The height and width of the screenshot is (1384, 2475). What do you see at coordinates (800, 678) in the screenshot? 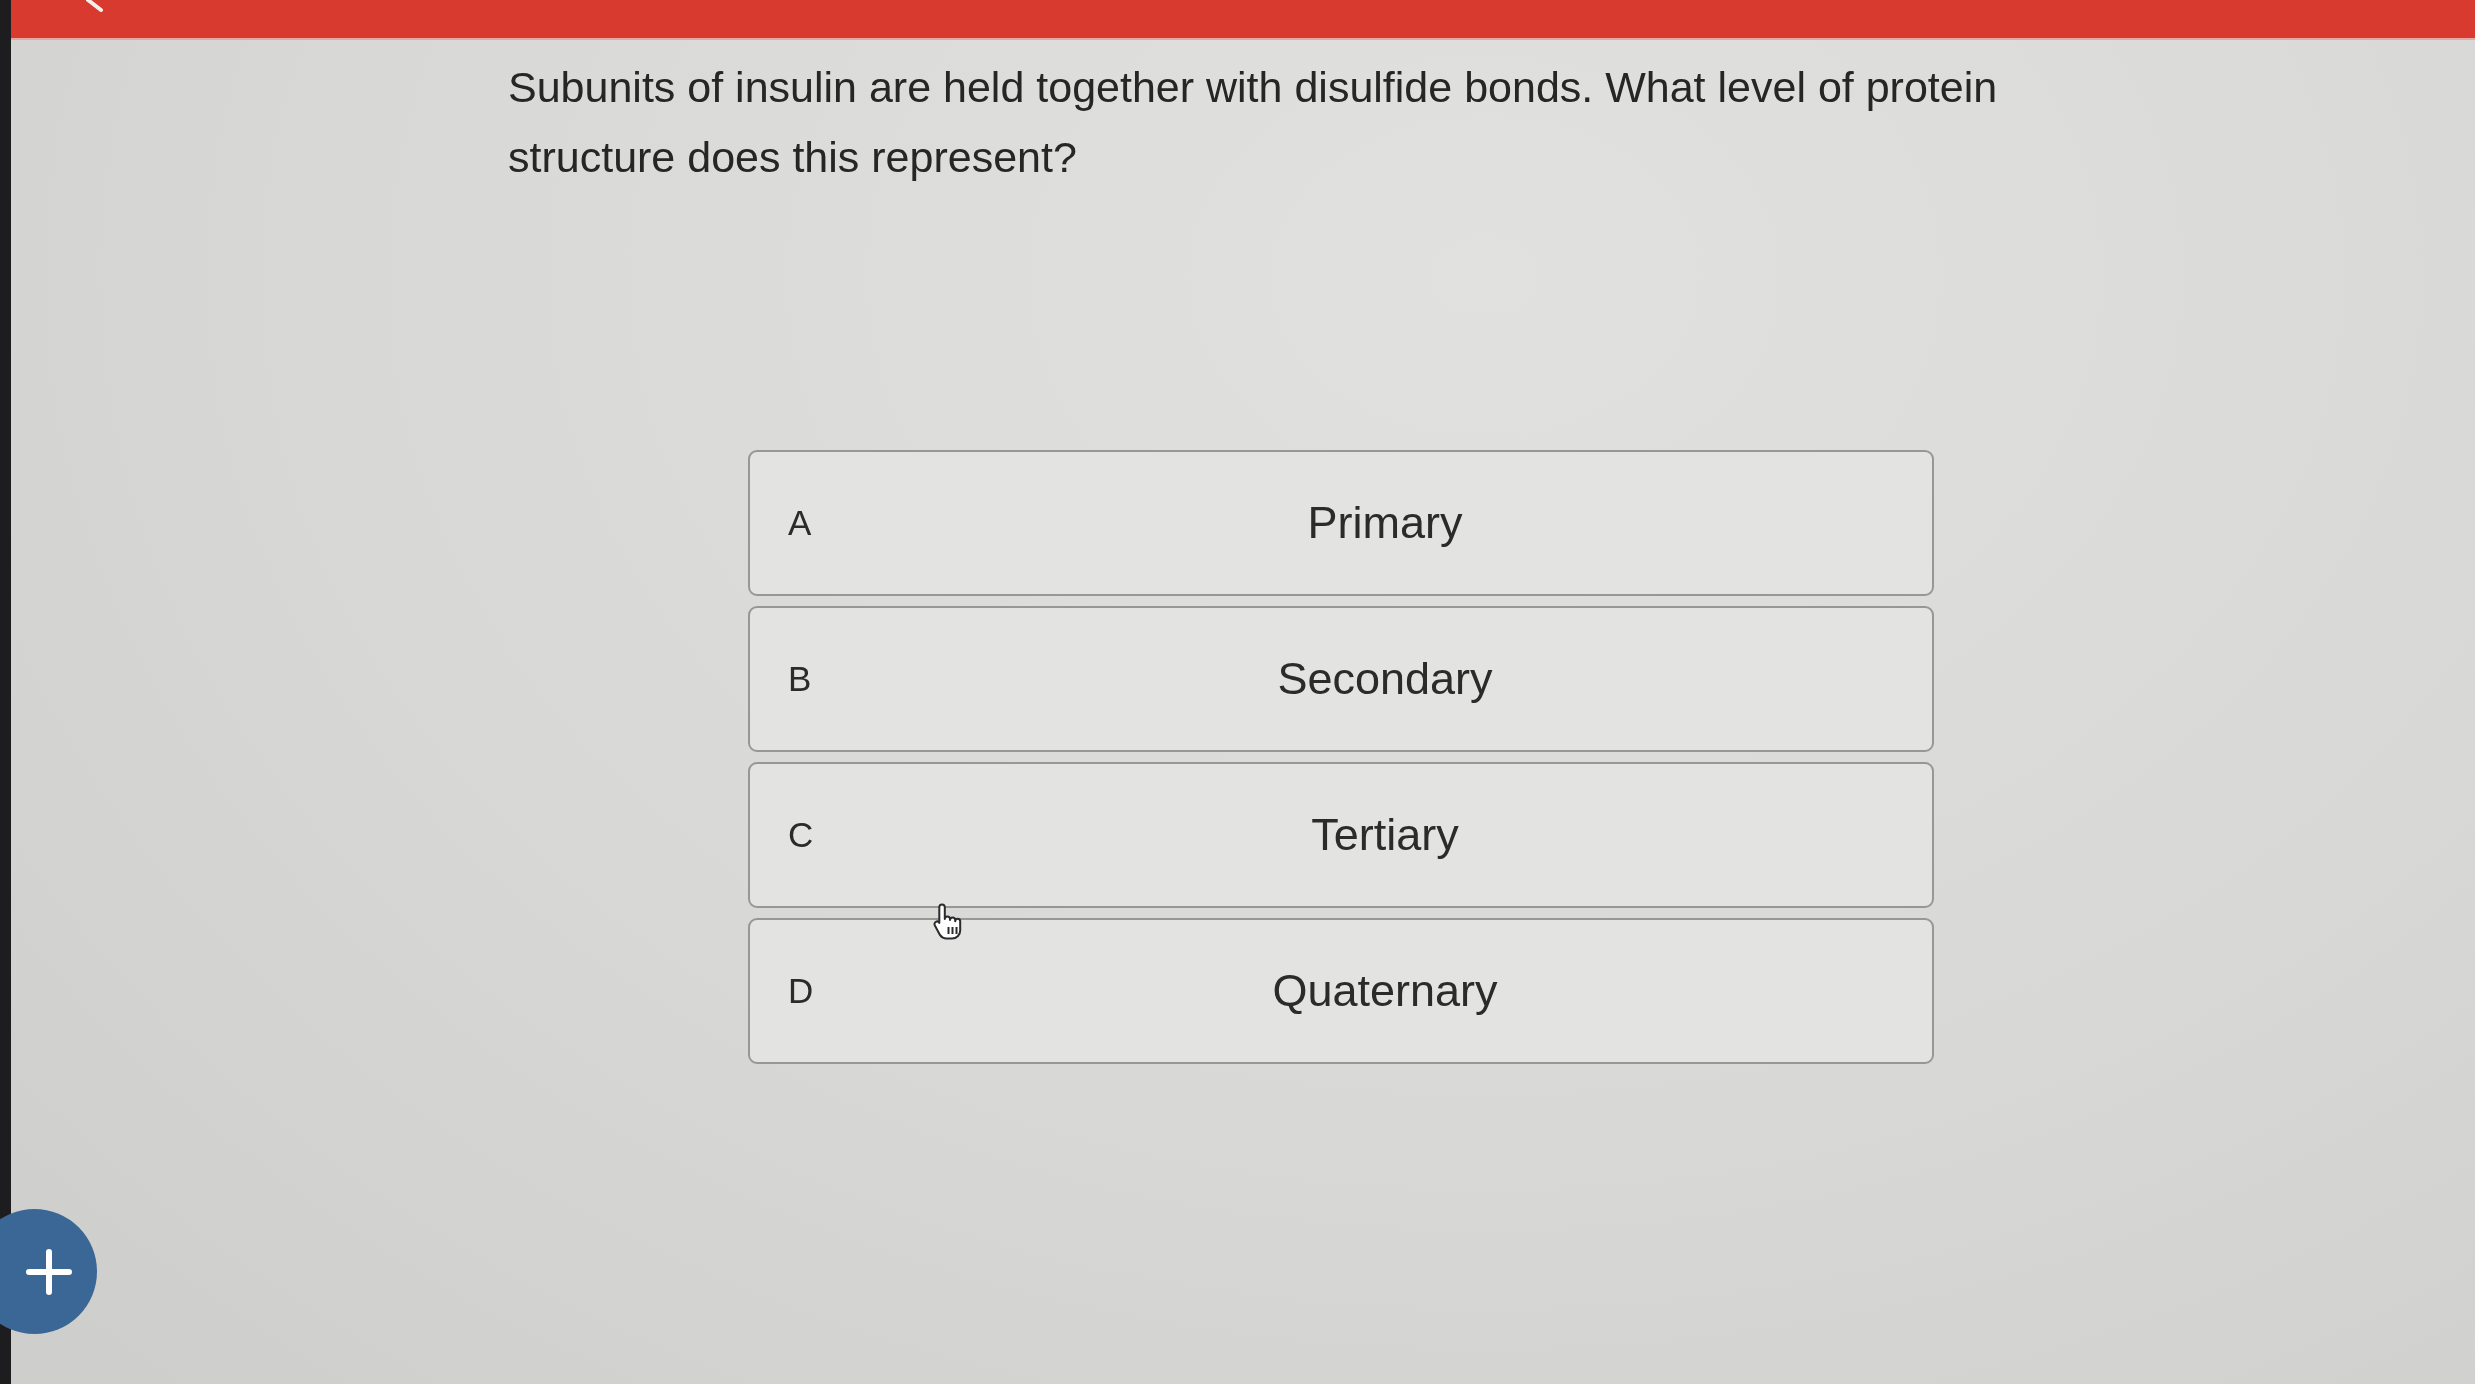
I see `option-letter: B` at bounding box center [800, 678].